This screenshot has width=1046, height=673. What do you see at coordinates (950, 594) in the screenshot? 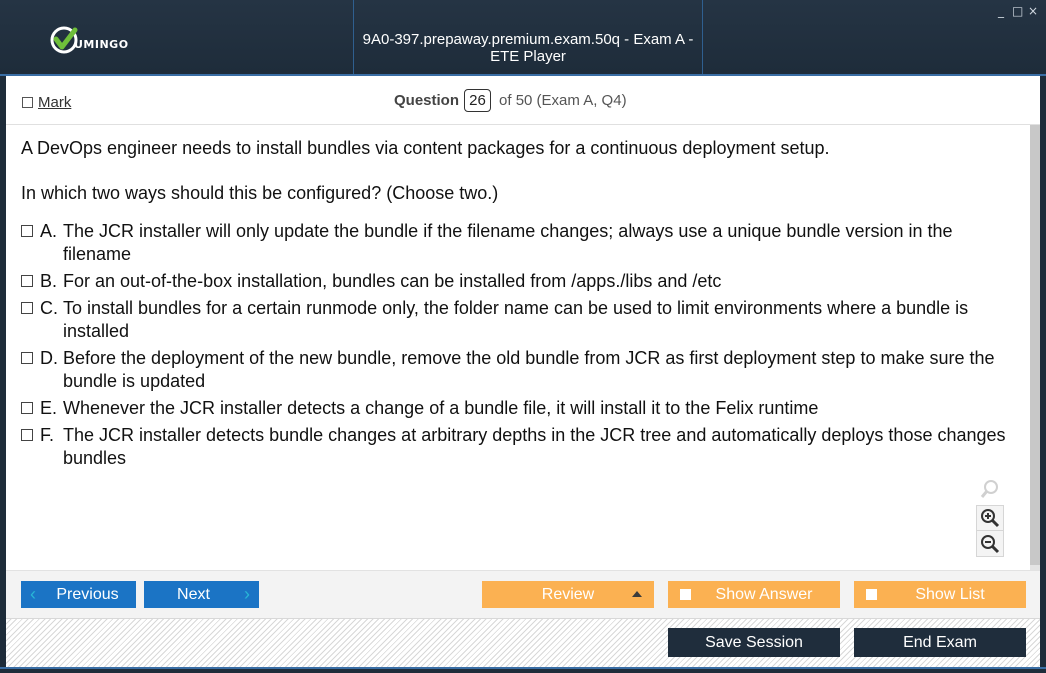
I see `show-list-label: Show List` at bounding box center [950, 594].